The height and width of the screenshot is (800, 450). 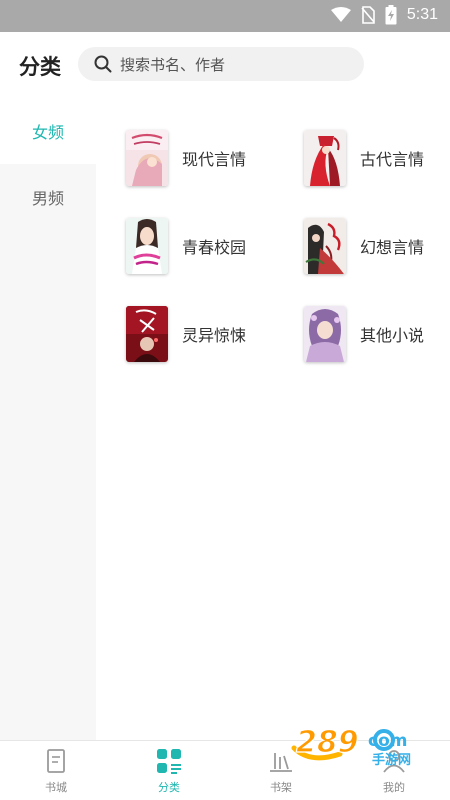 What do you see at coordinates (340, 14) in the screenshot?
I see `wifi-icon` at bounding box center [340, 14].